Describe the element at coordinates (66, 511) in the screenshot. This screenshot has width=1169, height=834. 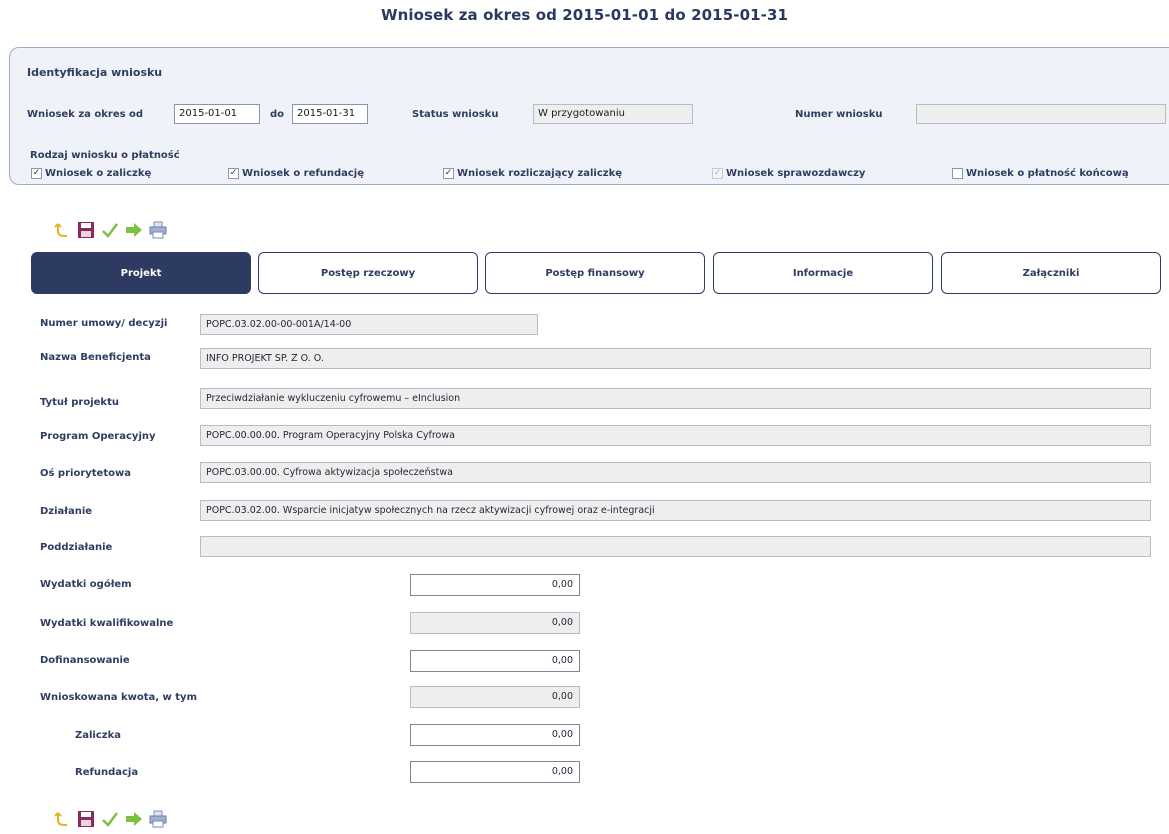
I see `measure-label: Działanie` at that location.